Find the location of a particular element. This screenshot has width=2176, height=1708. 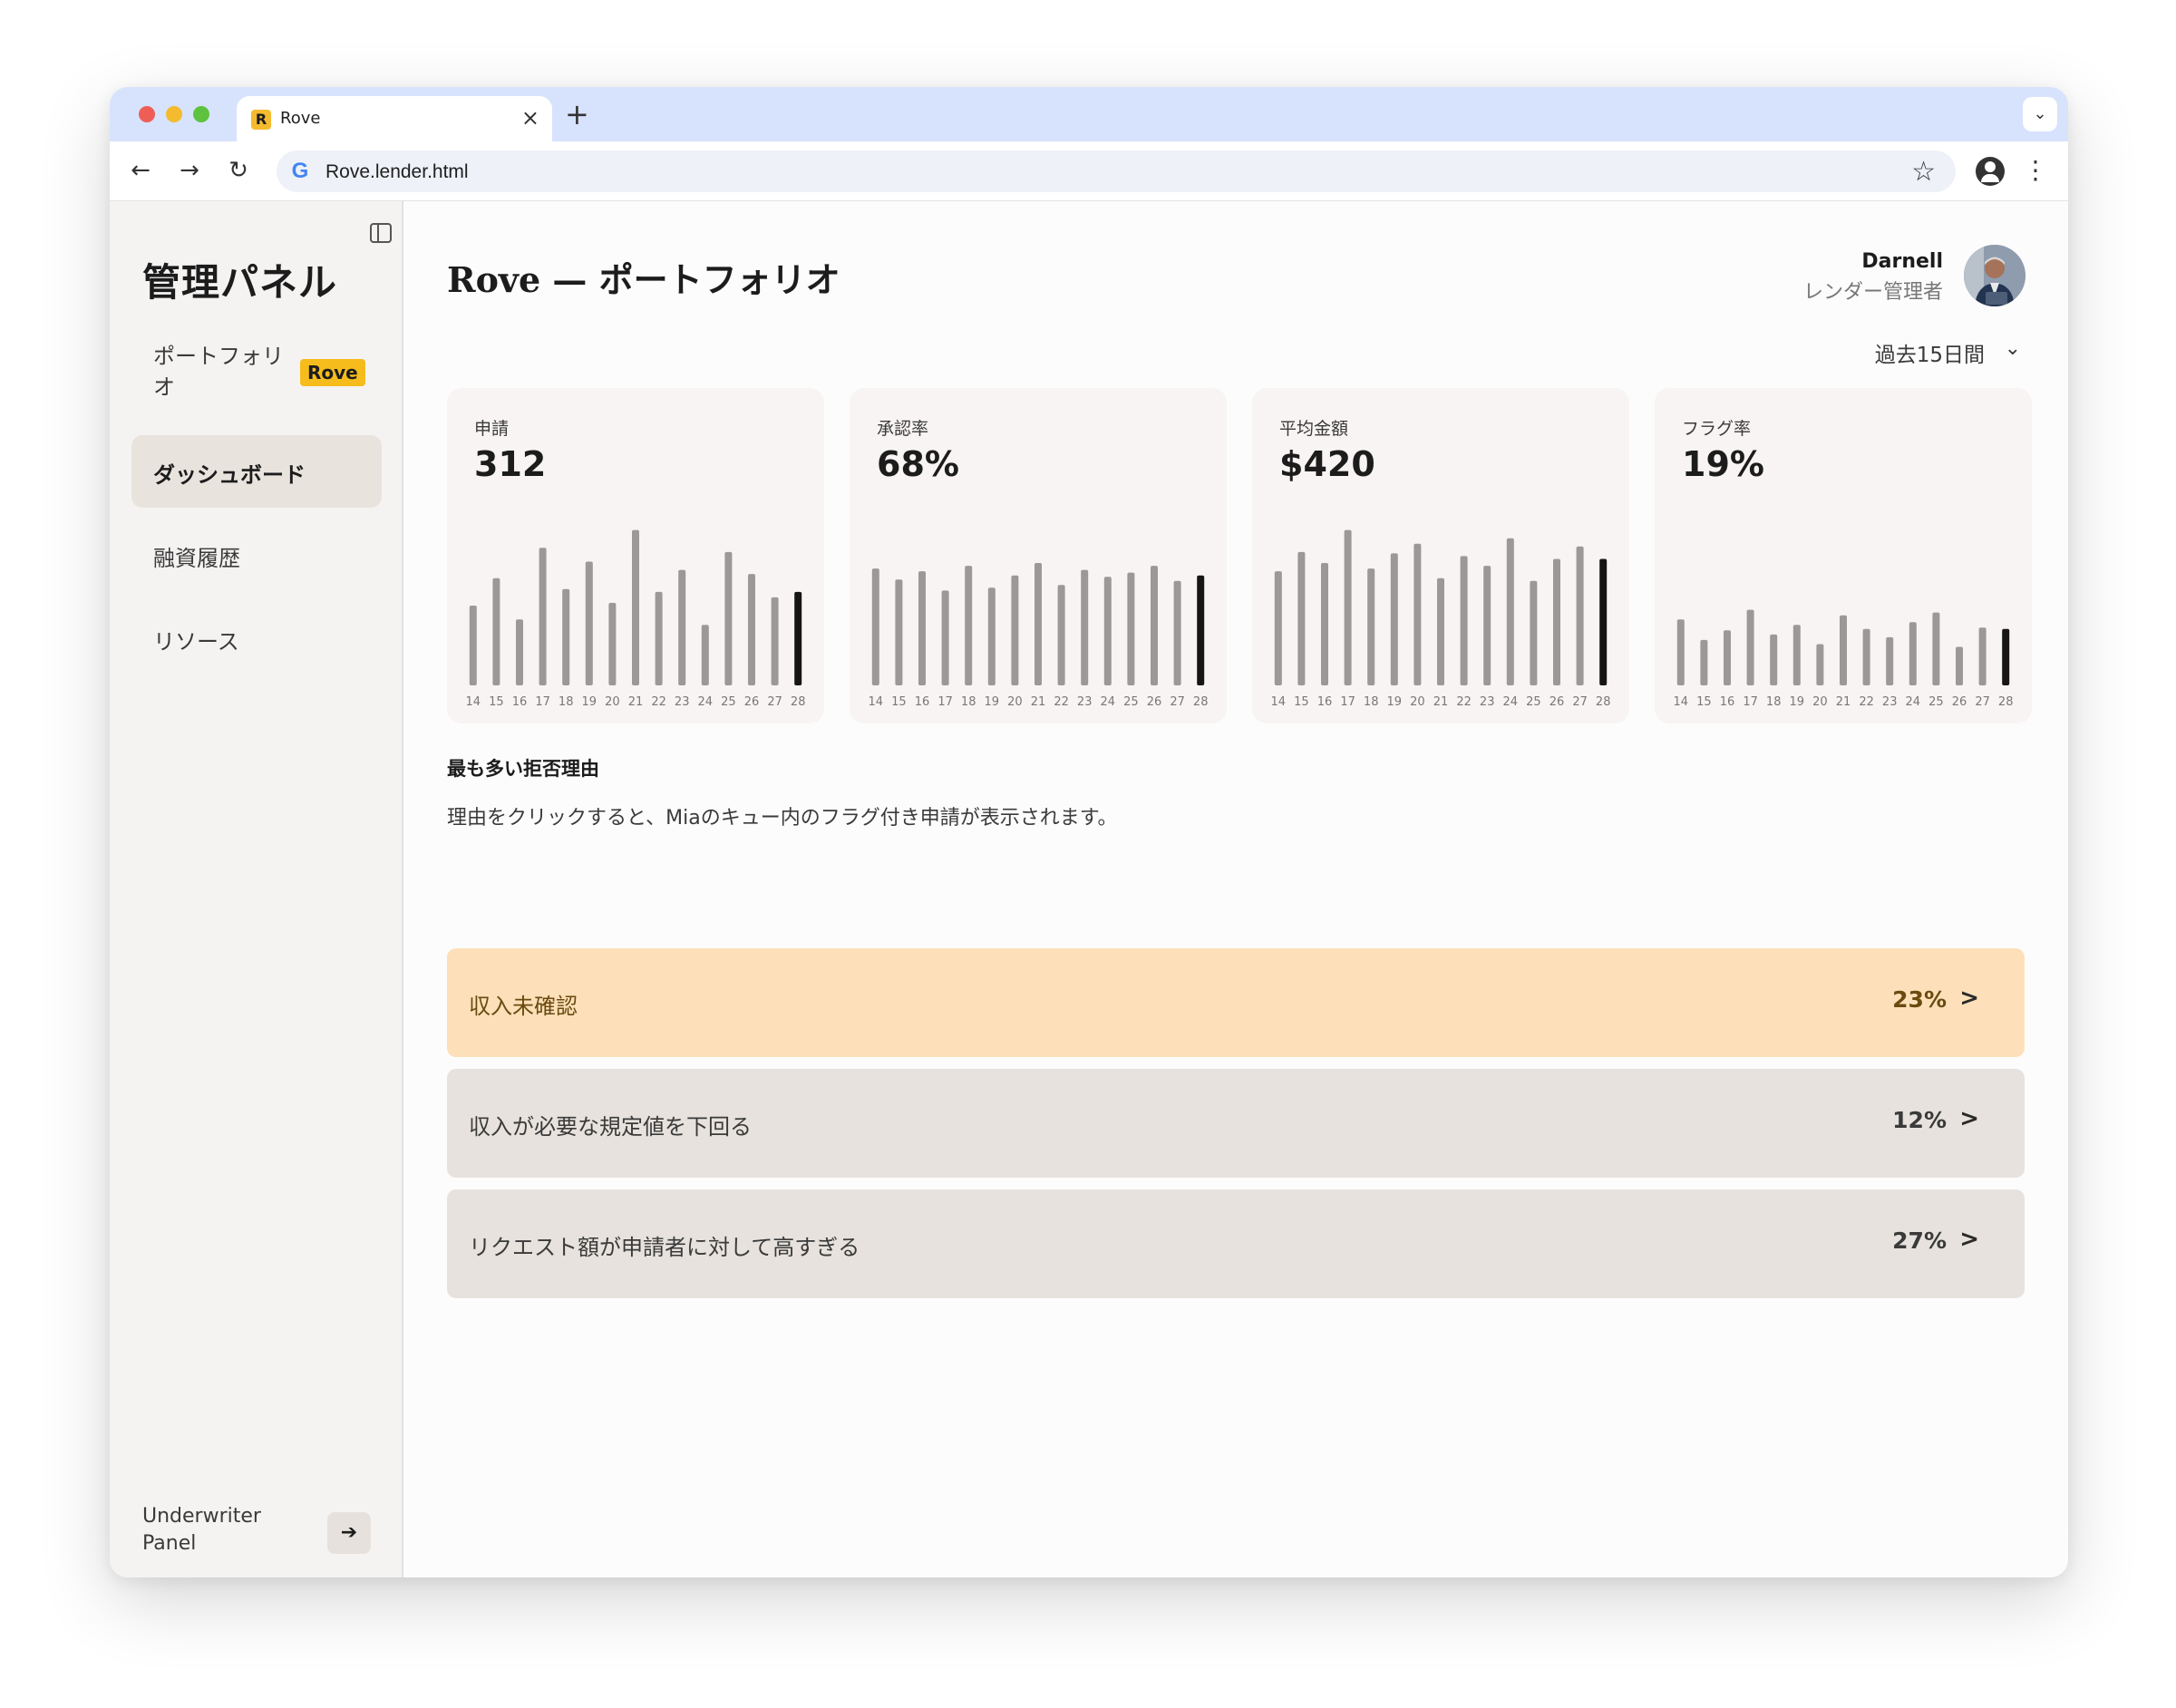

browser-tab: R Rove × is located at coordinates (394, 118).